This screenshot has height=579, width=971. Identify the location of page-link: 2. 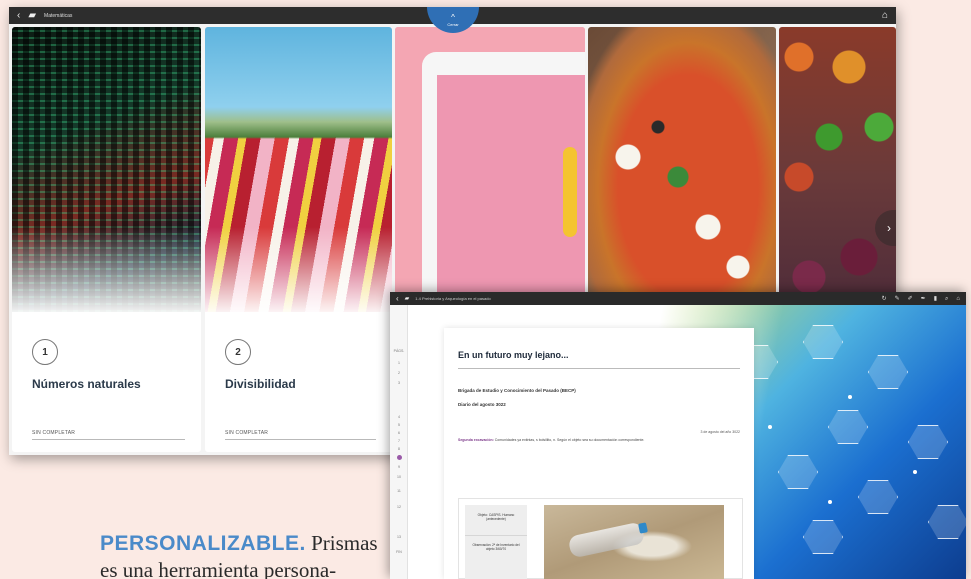
(399, 373).